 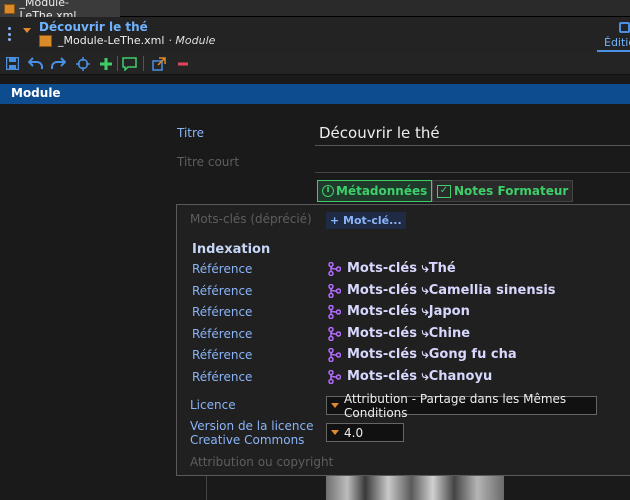 I want to click on reference-link: Mots-clés ⤷Camellia sinensis, so click(x=442, y=290).